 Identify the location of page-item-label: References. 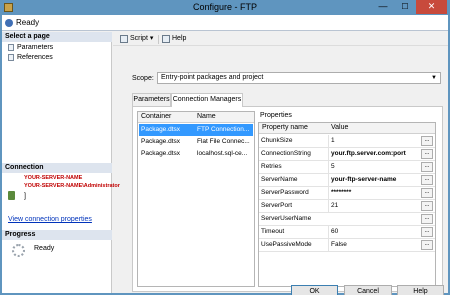
(35, 57).